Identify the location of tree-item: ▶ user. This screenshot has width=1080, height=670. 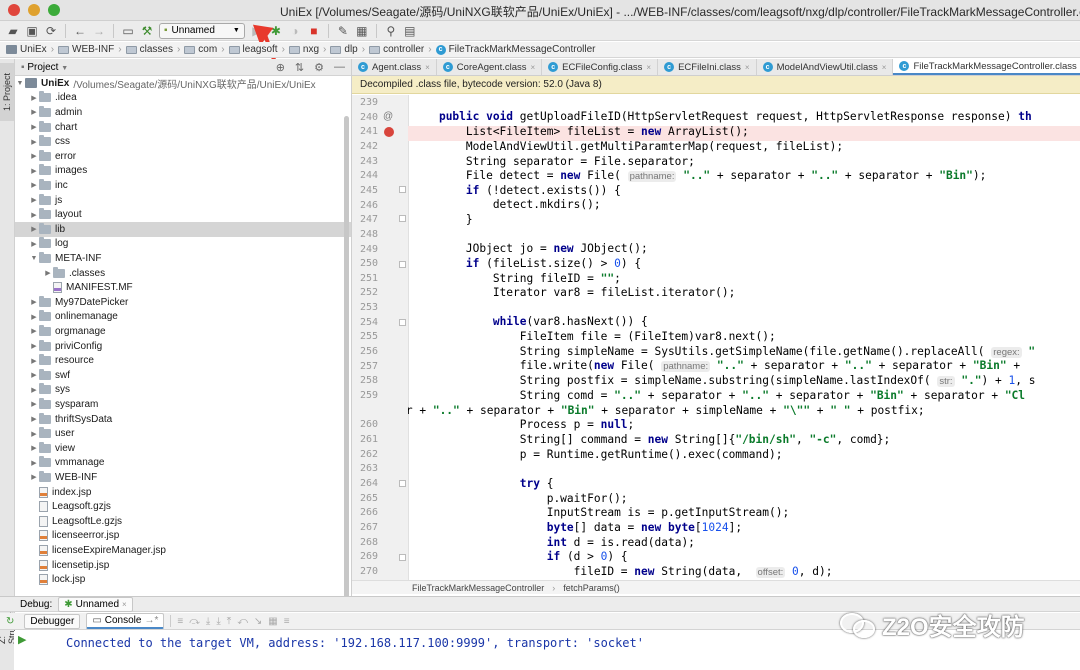
(183, 433).